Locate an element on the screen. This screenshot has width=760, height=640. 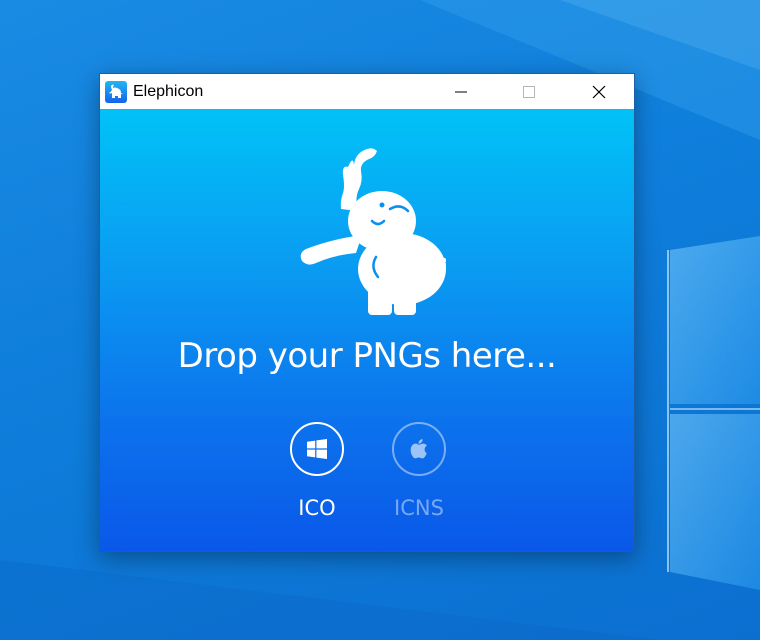
apple-icon is located at coordinates (418, 449).